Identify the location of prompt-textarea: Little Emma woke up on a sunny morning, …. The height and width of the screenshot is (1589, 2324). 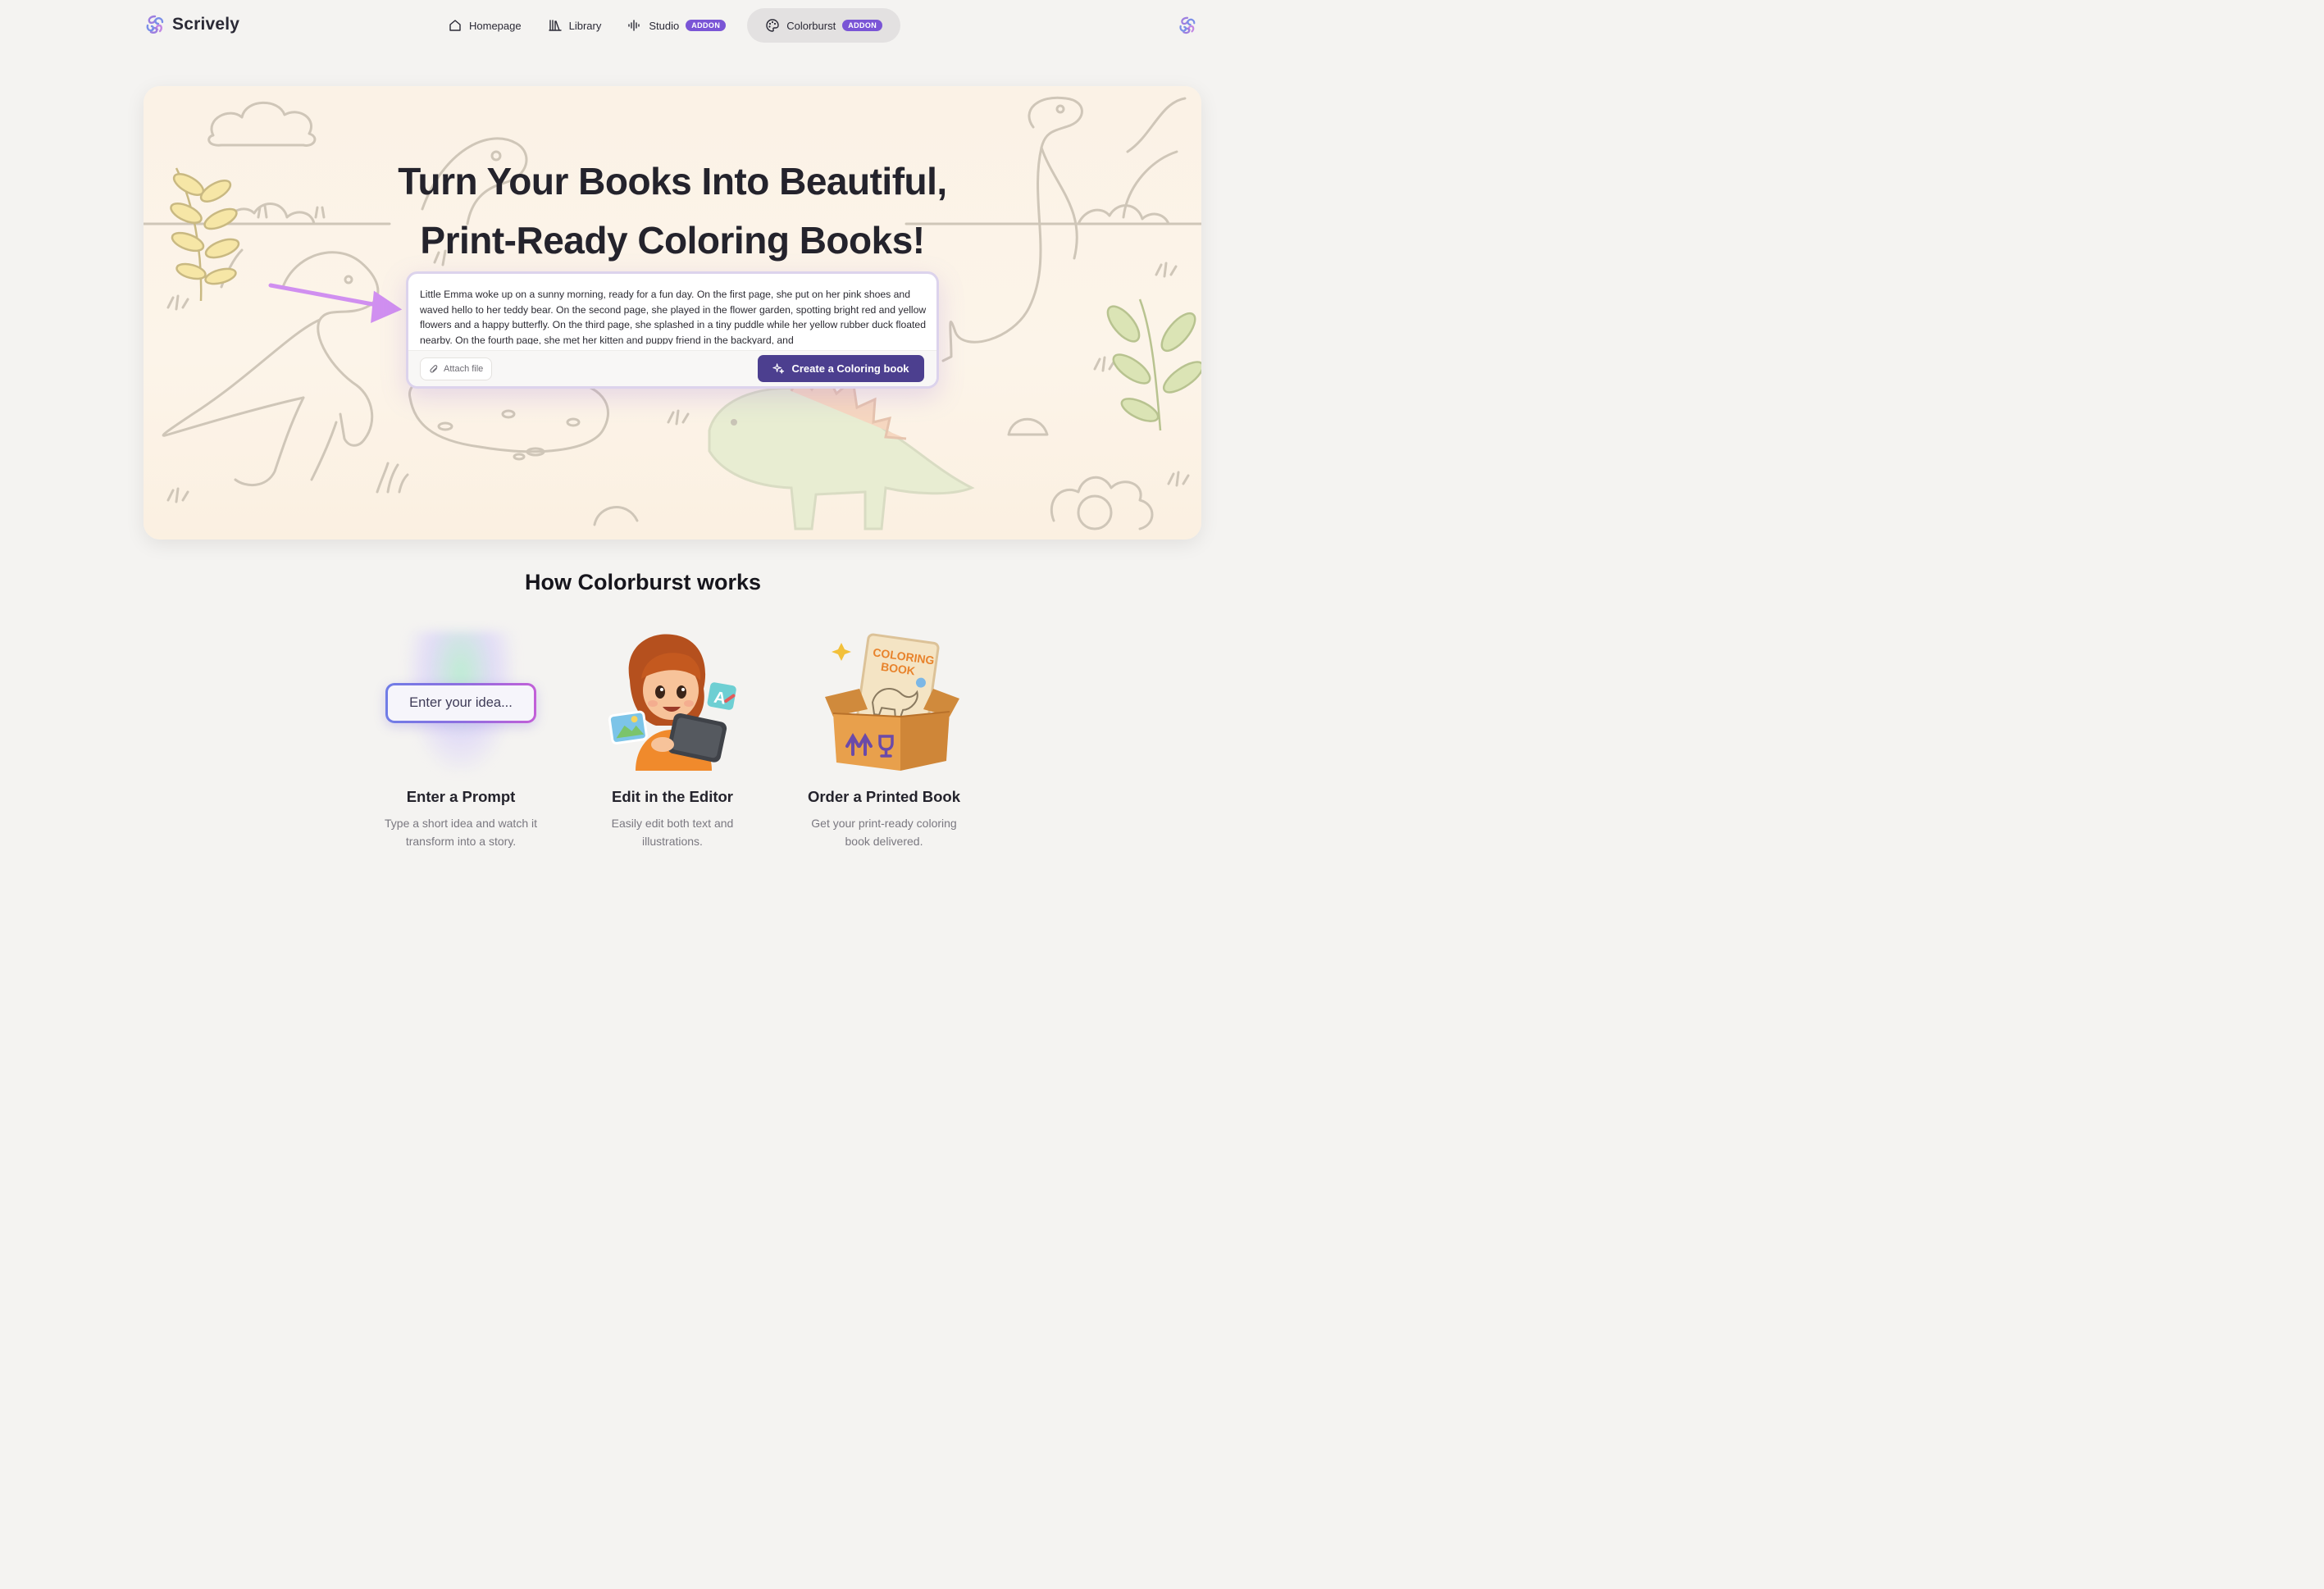
(673, 315).